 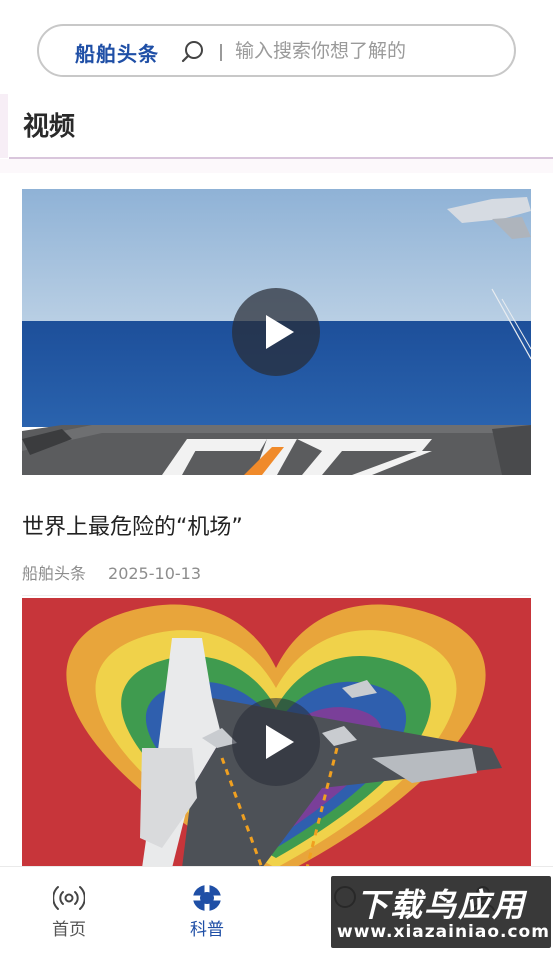 I want to click on watermark-title: 下载鸟应用, so click(x=440, y=905).